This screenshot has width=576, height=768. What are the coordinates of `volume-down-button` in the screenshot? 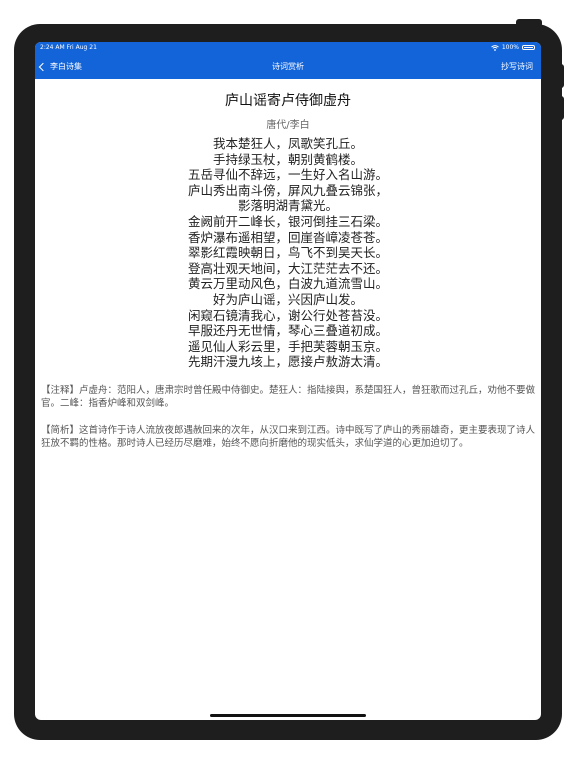 It's located at (561, 108).